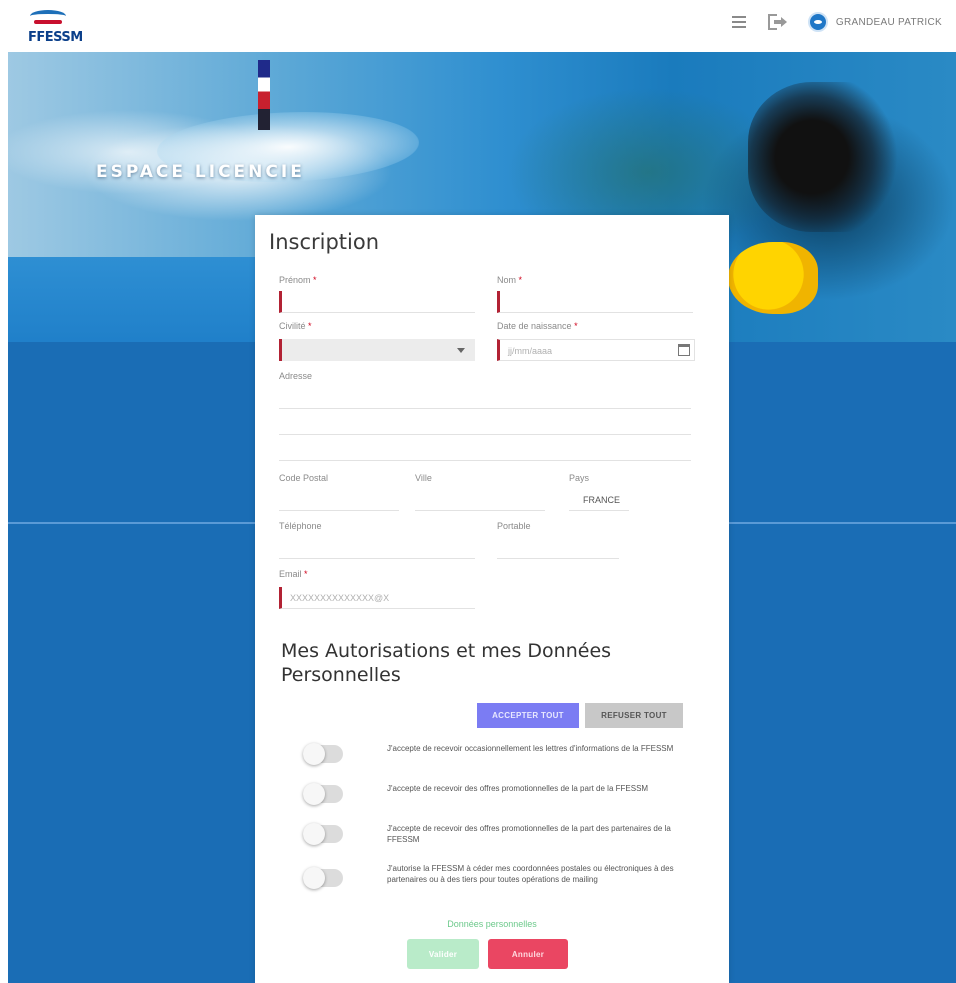 Image resolution: width=956 pixels, height=983 pixels. Describe the element at coordinates (53, 26) in the screenshot. I see `ffessm-logo: FFESSM` at that location.